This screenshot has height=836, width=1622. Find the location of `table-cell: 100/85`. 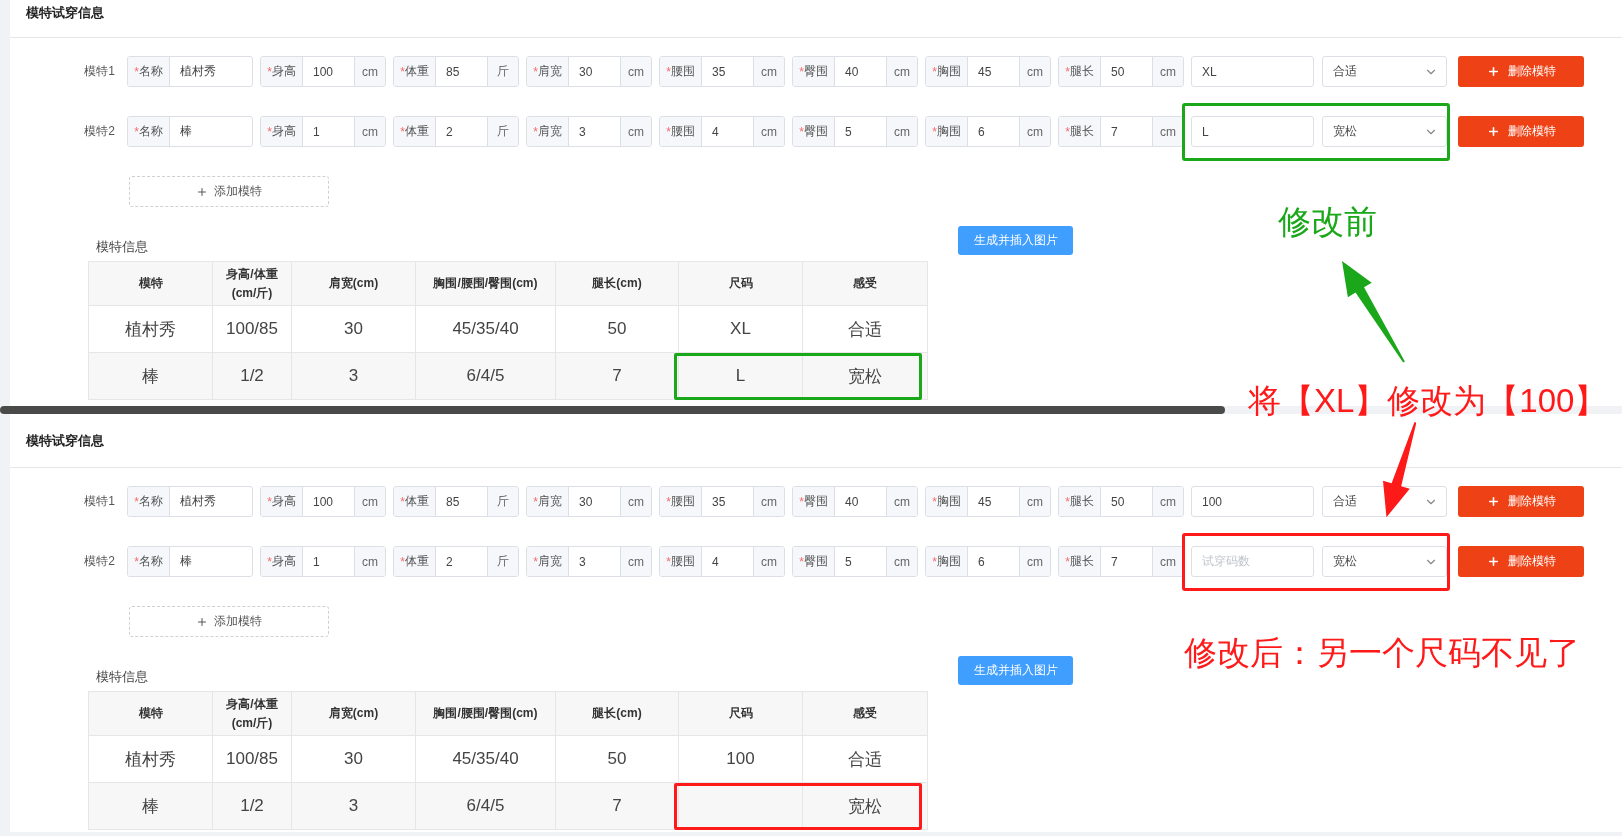

table-cell: 100/85 is located at coordinates (252, 759).